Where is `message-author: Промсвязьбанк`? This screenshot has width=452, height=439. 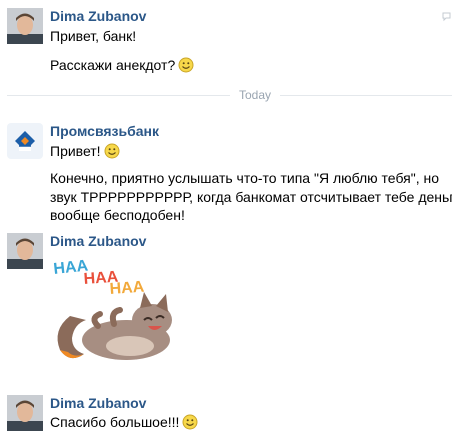 message-author: Промсвязьбанк is located at coordinates (104, 131).